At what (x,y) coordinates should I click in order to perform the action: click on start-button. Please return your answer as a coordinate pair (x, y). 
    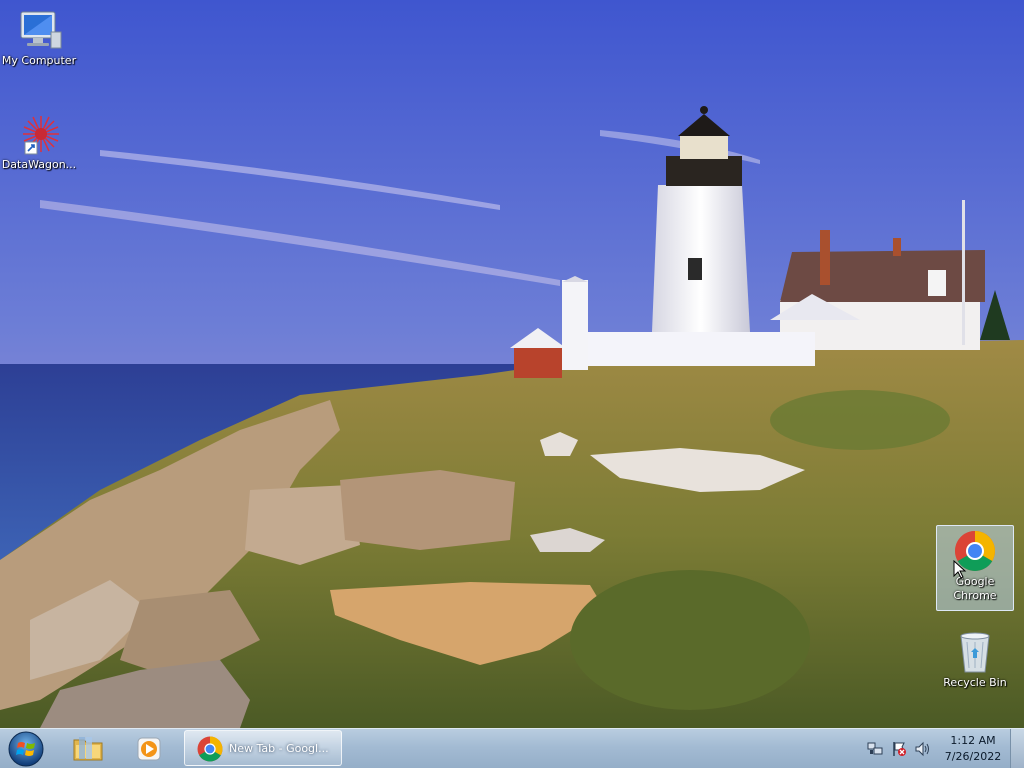
    Looking at the image, I should click on (26, 749).